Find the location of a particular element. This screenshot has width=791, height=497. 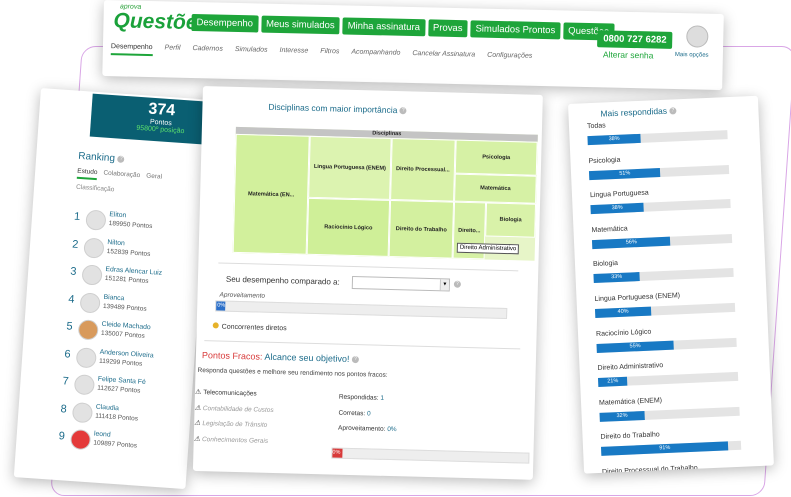

ranking-points: 152839 Pontos is located at coordinates (128, 252).